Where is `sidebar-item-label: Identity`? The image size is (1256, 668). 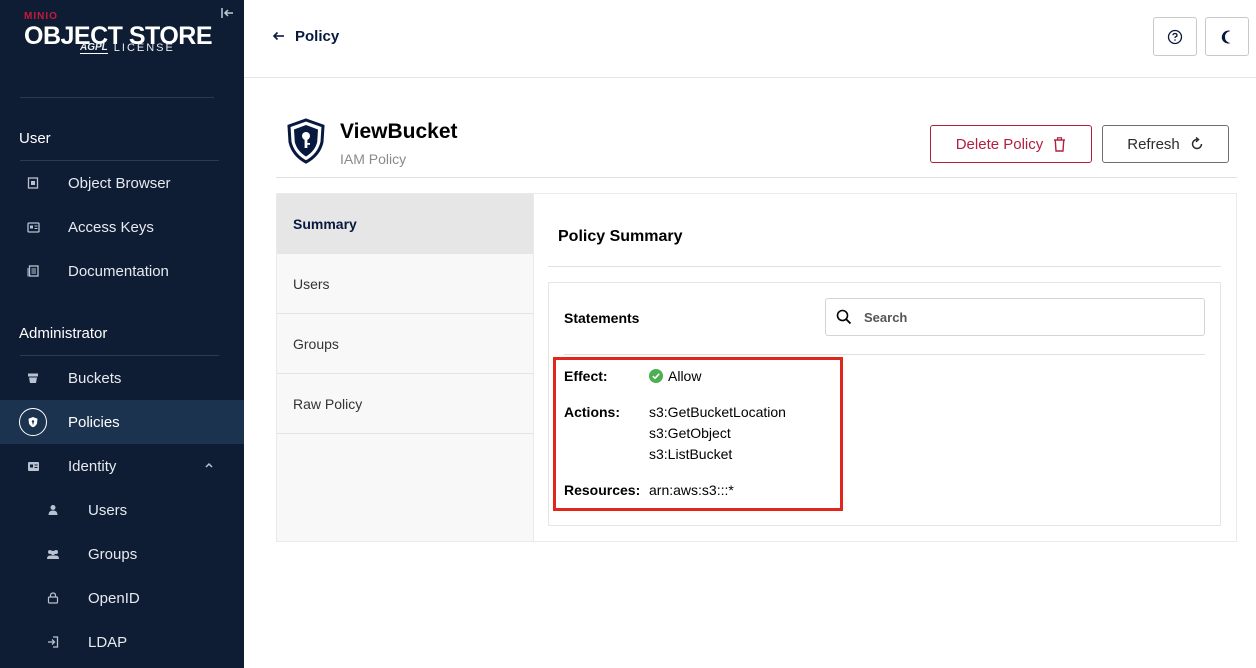 sidebar-item-label: Identity is located at coordinates (92, 466).